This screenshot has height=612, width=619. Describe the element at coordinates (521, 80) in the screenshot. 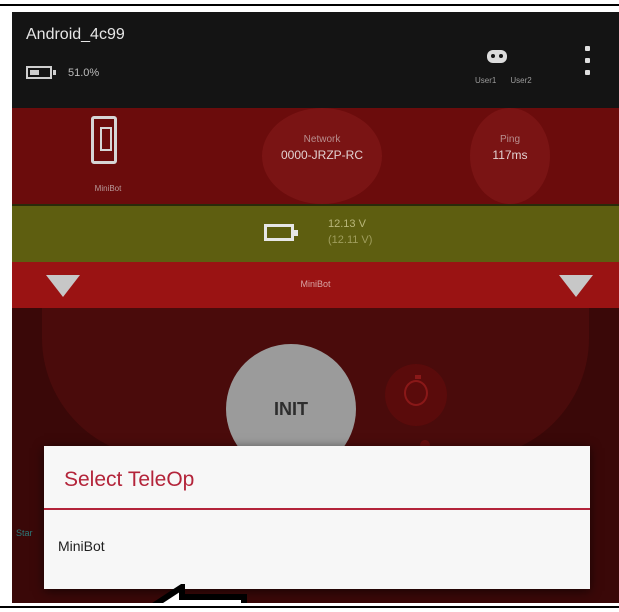

I see `user2-label: User2` at that location.